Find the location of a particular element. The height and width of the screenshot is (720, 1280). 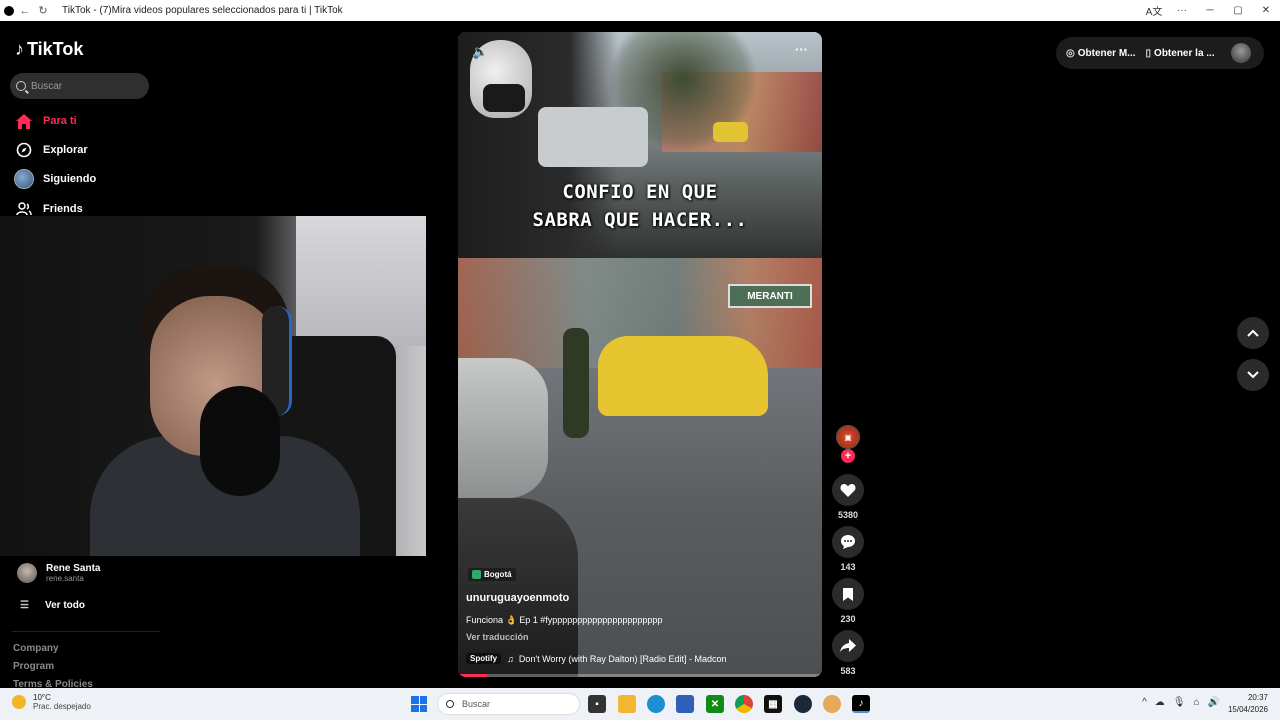

chevron-up-icon is located at coordinates (1253, 333).